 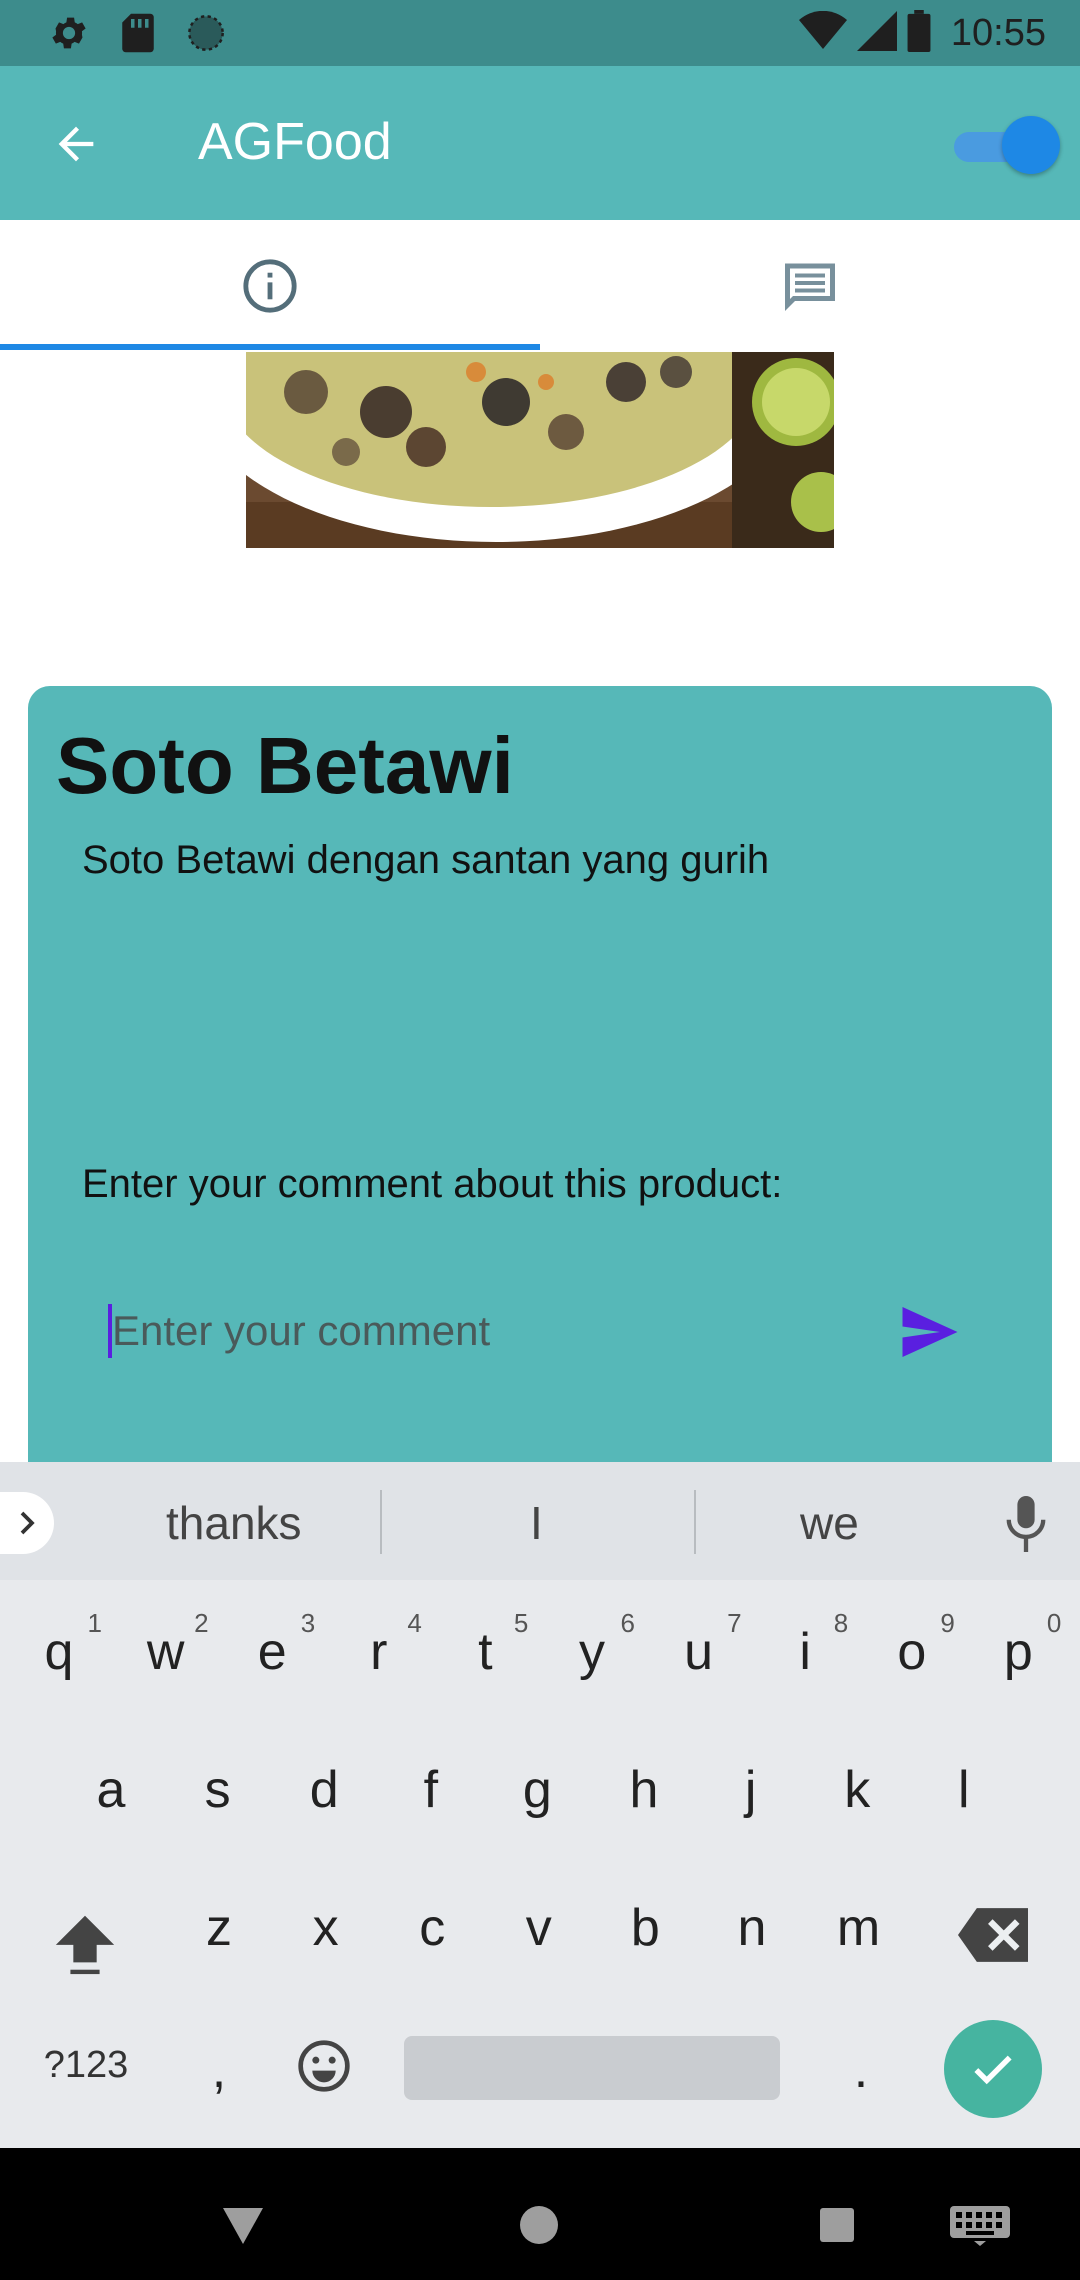 What do you see at coordinates (540, 143) in the screenshot?
I see `app-bar: AGFood` at bounding box center [540, 143].